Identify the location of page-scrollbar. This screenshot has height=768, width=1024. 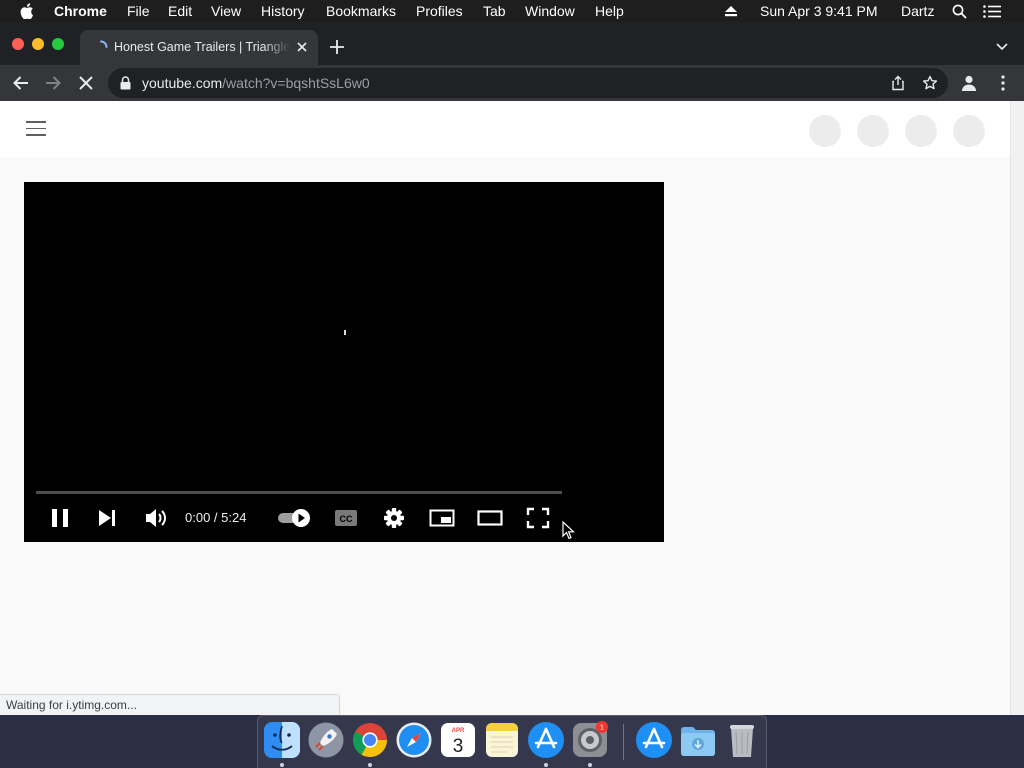
(1017, 408).